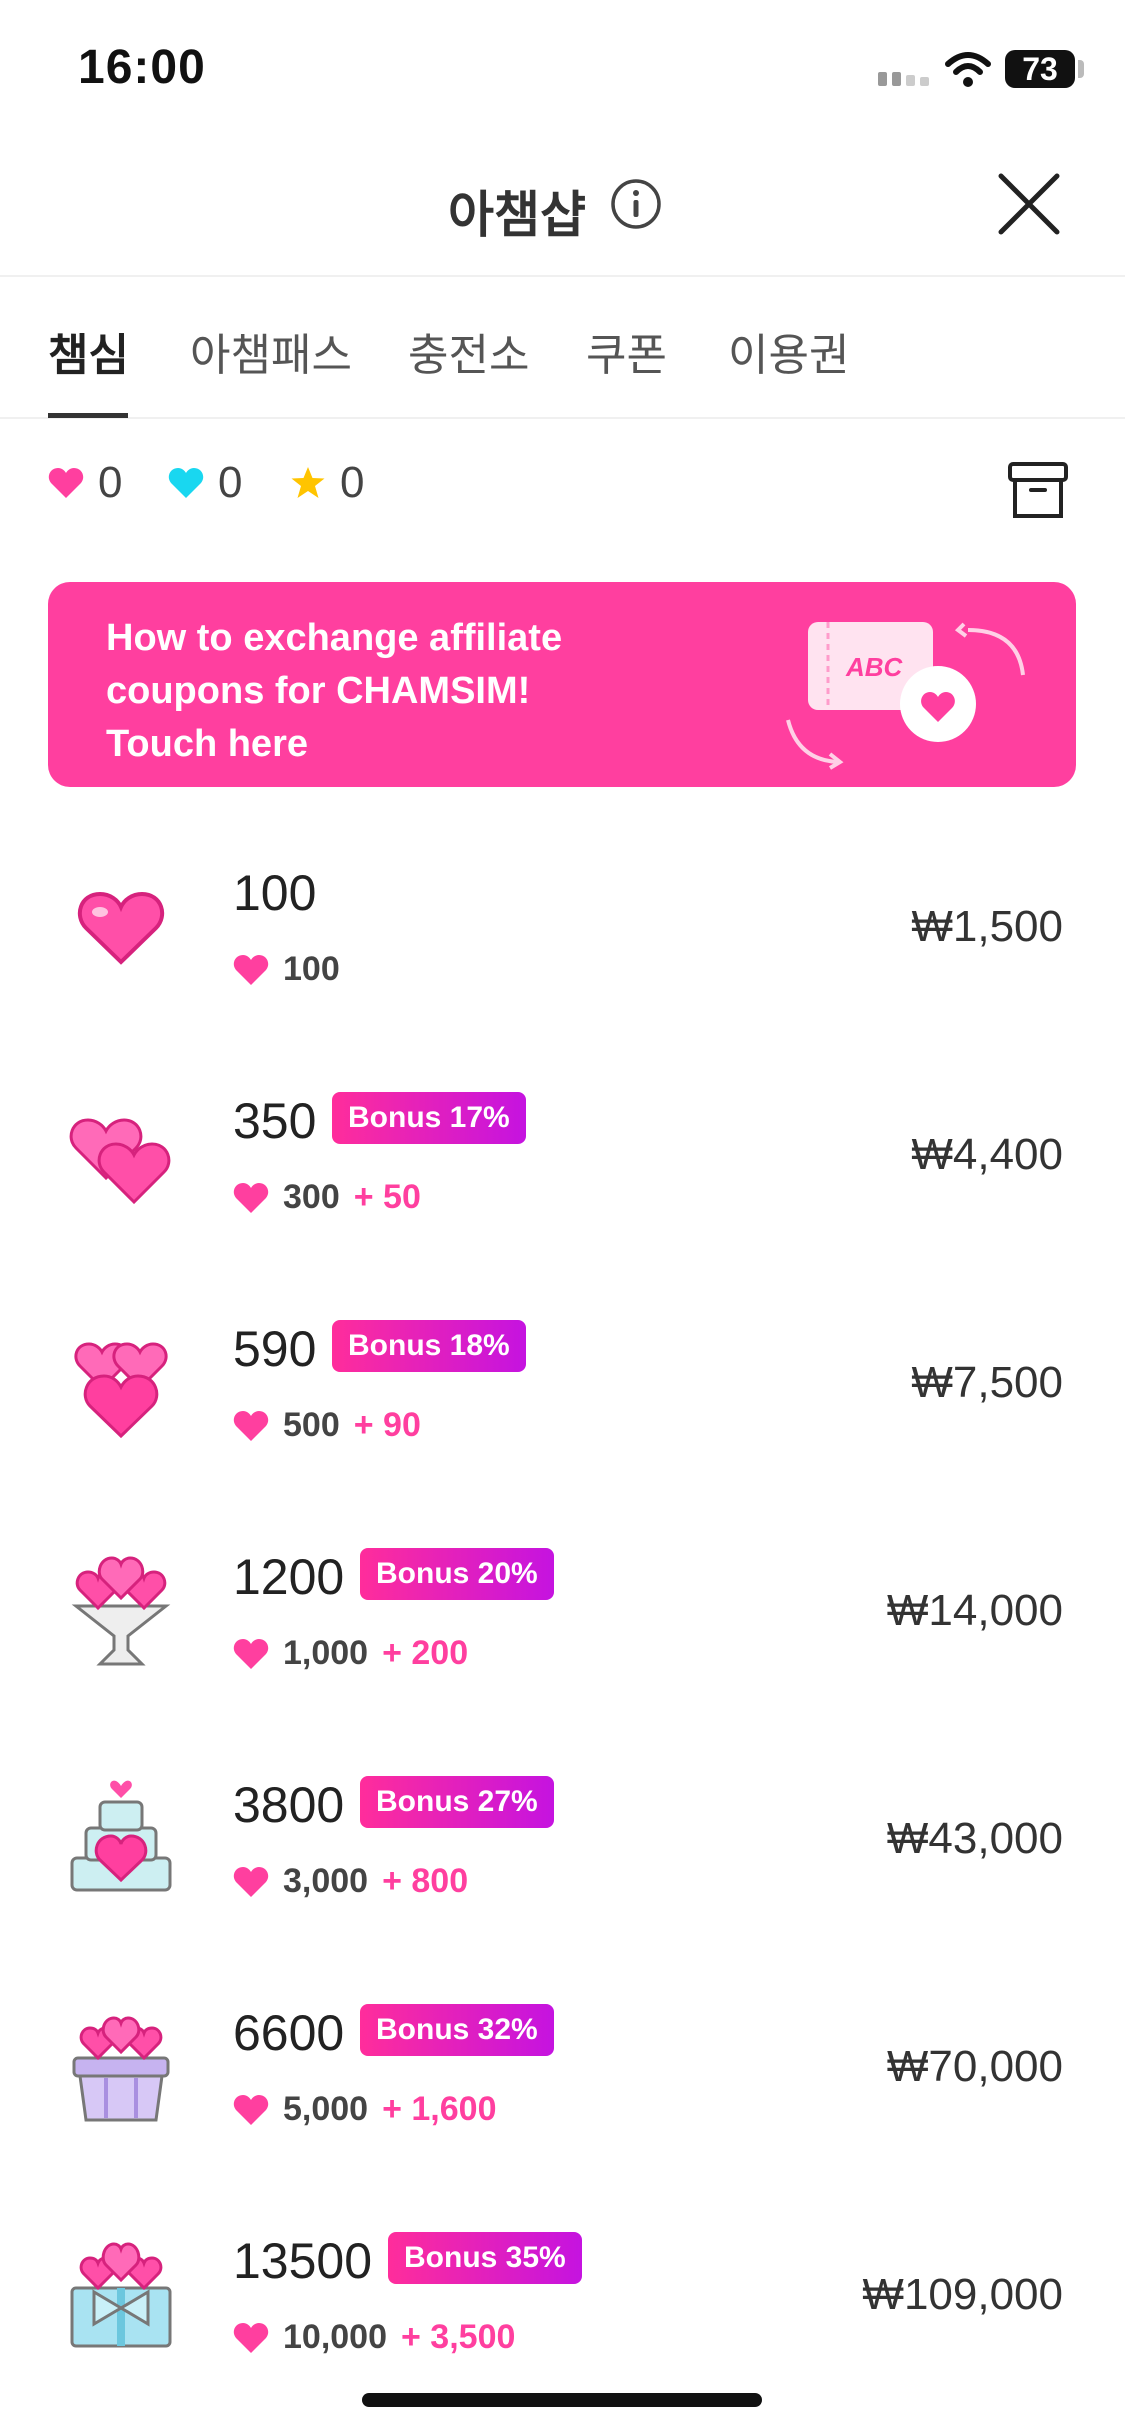 The image size is (1125, 2436). Describe the element at coordinates (142, 67) in the screenshot. I see `status-time: 16:00` at that location.